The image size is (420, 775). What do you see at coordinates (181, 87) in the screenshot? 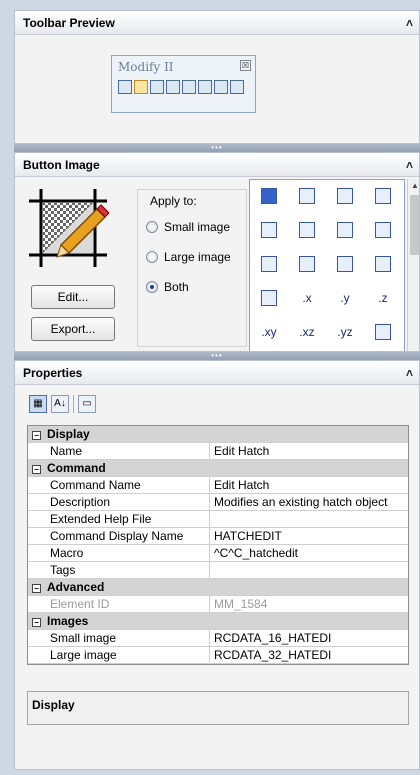
I see `toolbar-icons` at bounding box center [181, 87].